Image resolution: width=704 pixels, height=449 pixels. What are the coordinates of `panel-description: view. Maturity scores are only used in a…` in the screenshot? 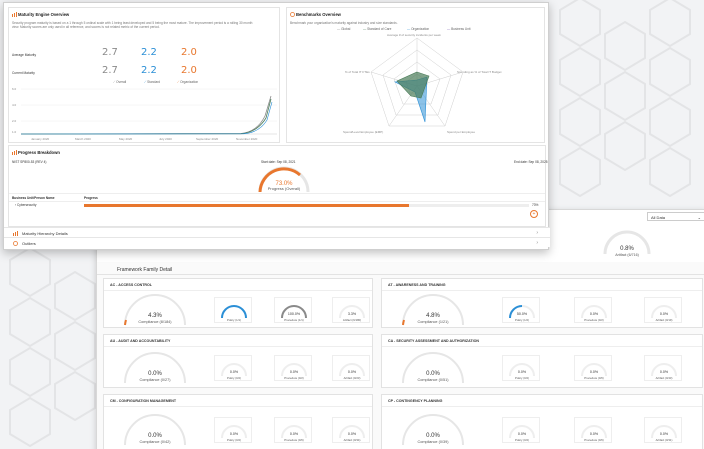 It's located at (86, 27).